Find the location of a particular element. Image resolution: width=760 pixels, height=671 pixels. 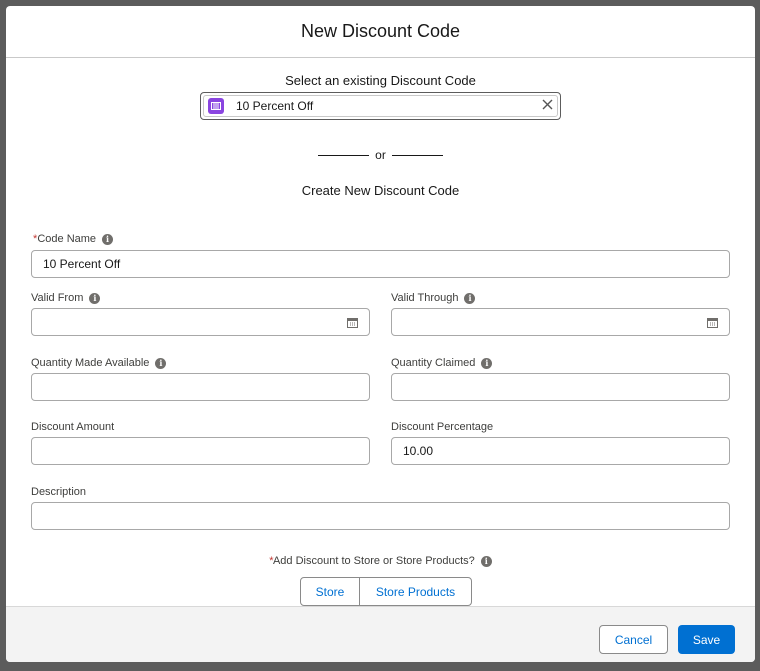

valid-through-label: Valid Through i is located at coordinates (433, 298).